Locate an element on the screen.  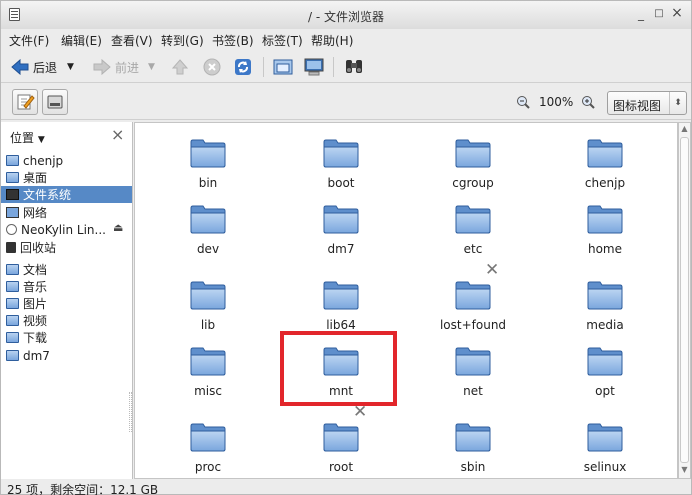
window-title: / - 文件浏览器 is located at coordinates (345, 17).